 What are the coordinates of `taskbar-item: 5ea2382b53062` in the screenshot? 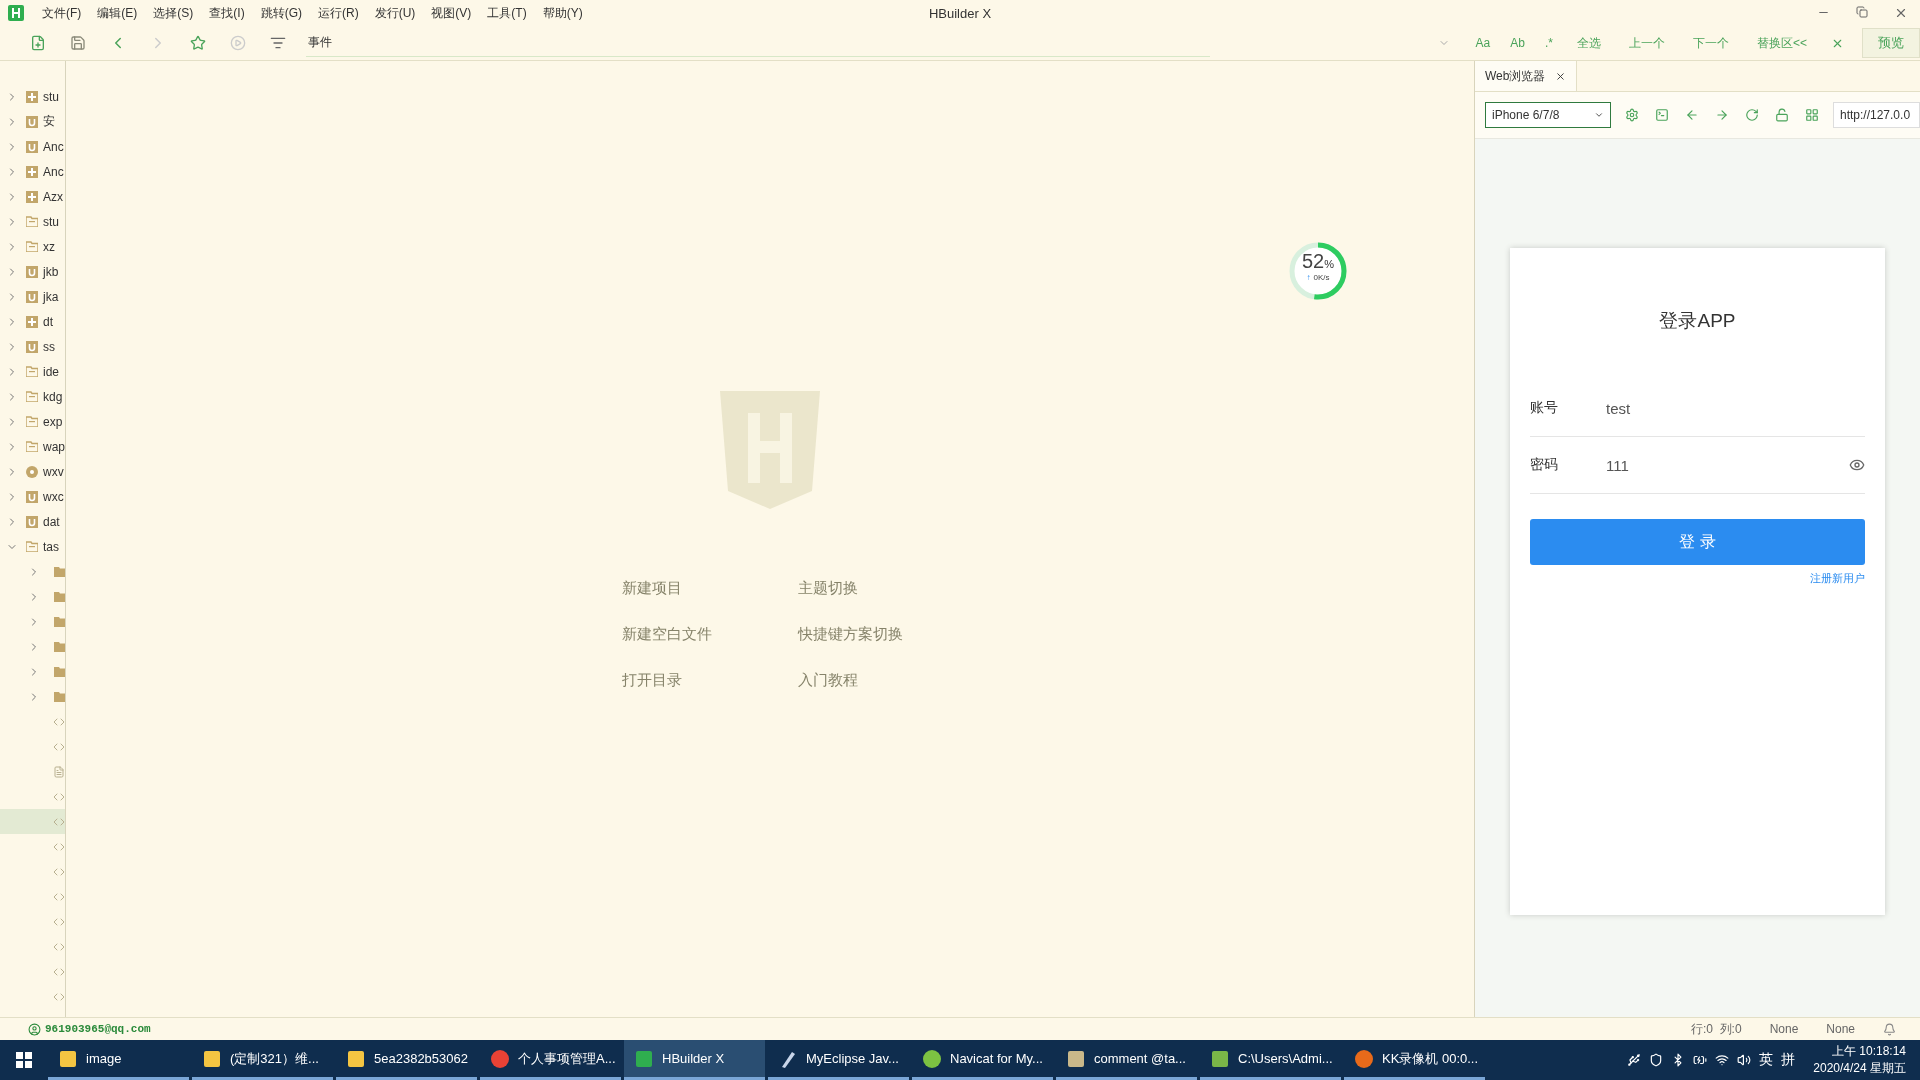 It's located at (406, 1060).